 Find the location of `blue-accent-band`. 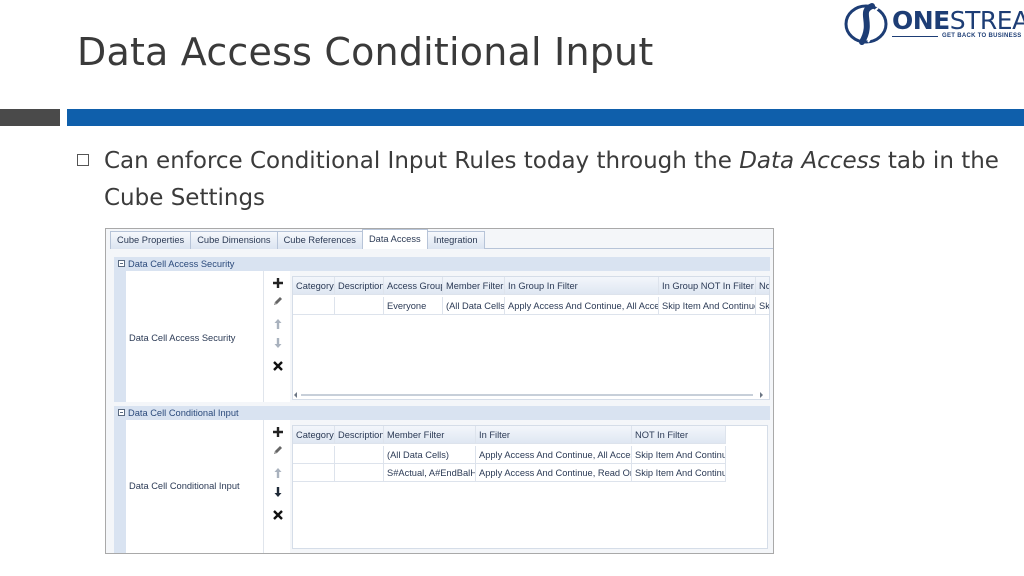

blue-accent-band is located at coordinates (545, 117).